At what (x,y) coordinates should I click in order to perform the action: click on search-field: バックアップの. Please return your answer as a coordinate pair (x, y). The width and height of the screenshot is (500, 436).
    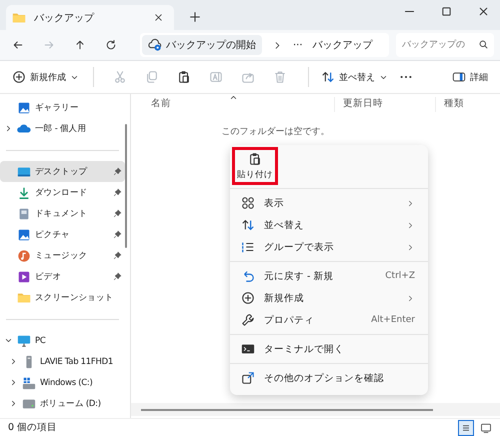
    Looking at the image, I should click on (445, 45).